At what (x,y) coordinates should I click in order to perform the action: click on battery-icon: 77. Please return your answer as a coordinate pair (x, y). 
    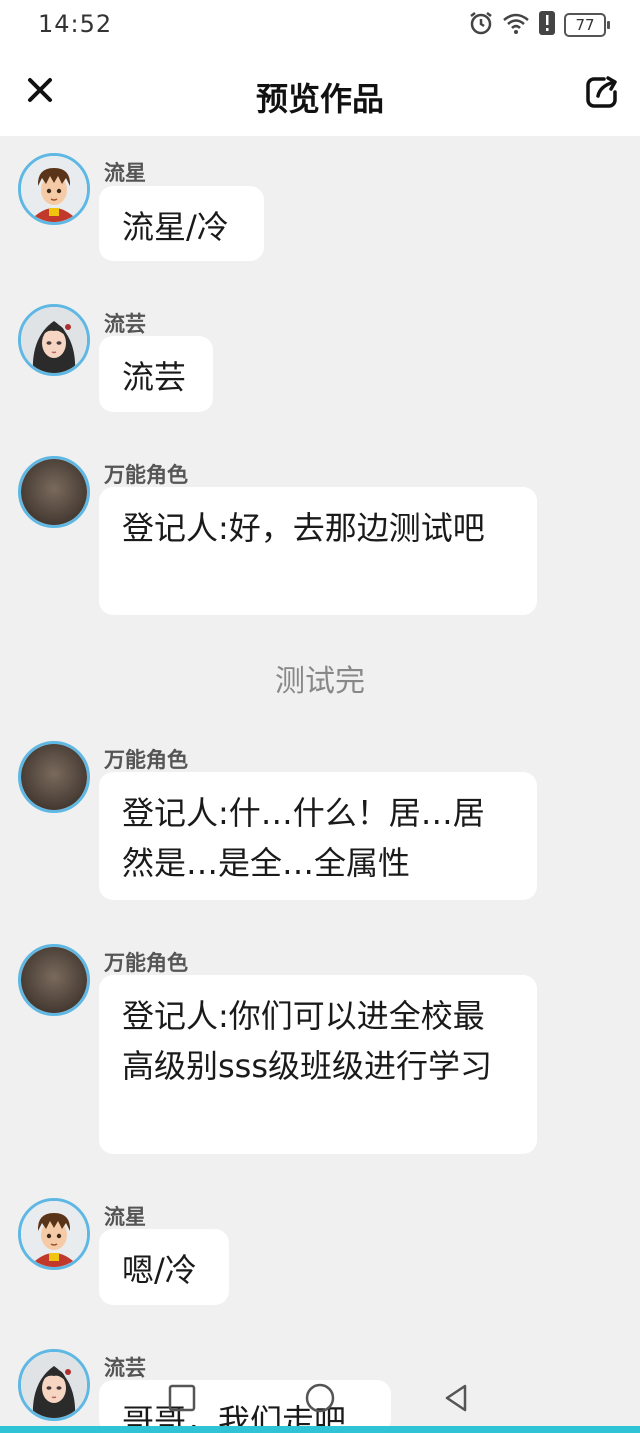
    Looking at the image, I should click on (587, 25).